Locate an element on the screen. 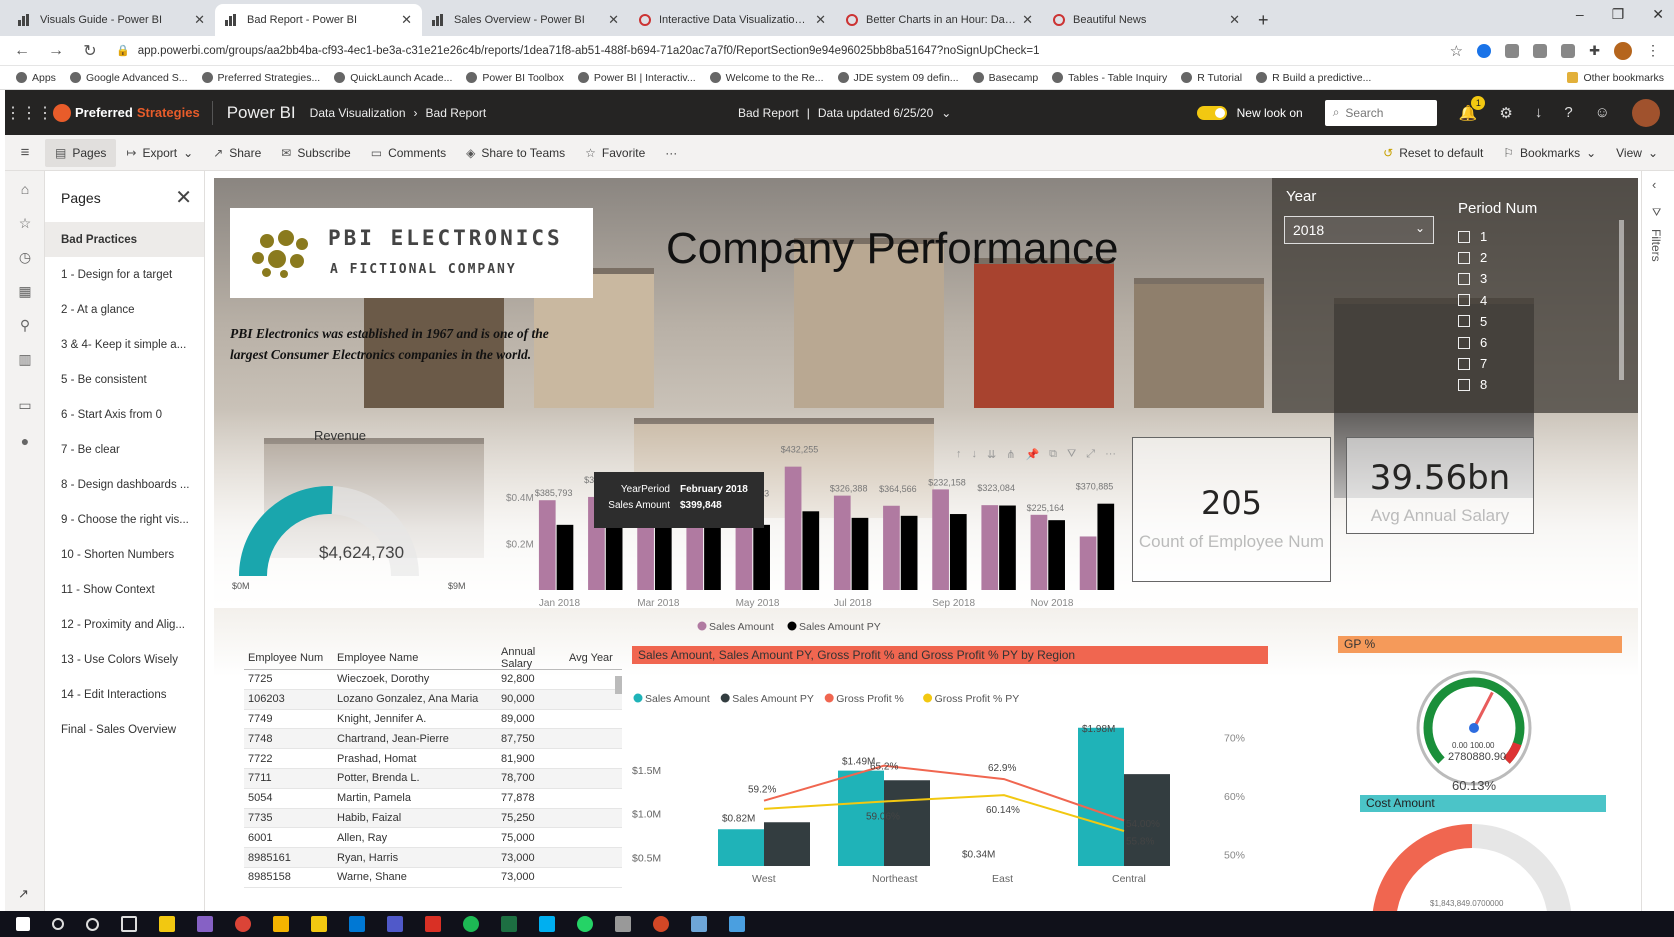  file-explorer-icon is located at coordinates (281, 924).